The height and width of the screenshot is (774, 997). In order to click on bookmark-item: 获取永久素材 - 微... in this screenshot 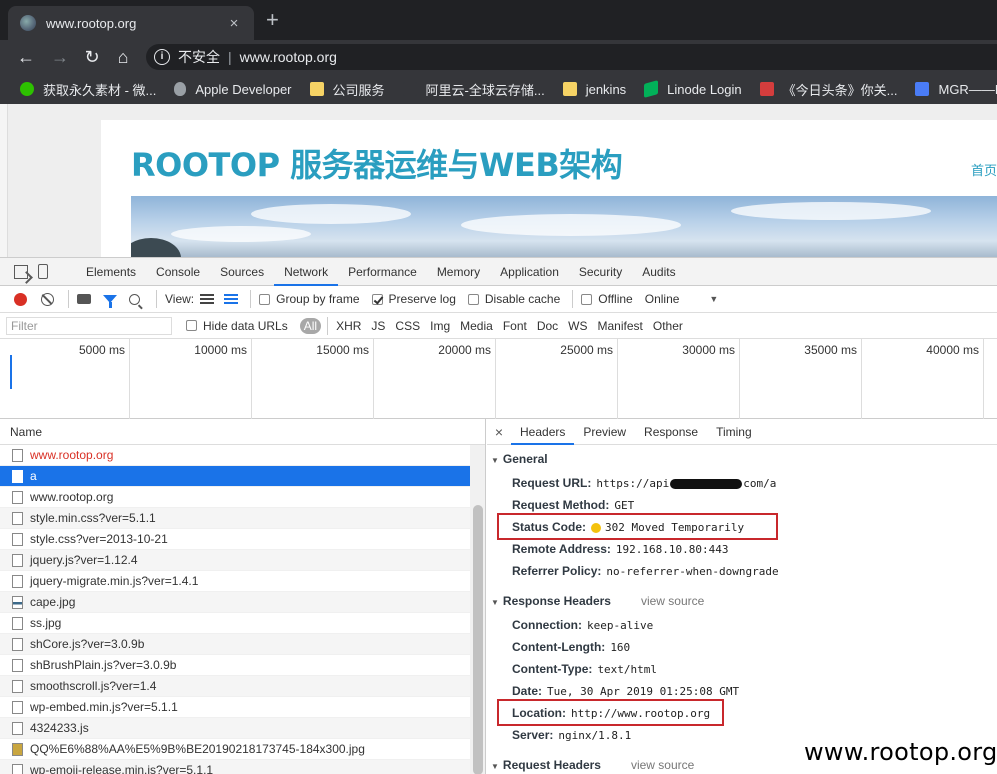, I will do `click(88, 89)`.